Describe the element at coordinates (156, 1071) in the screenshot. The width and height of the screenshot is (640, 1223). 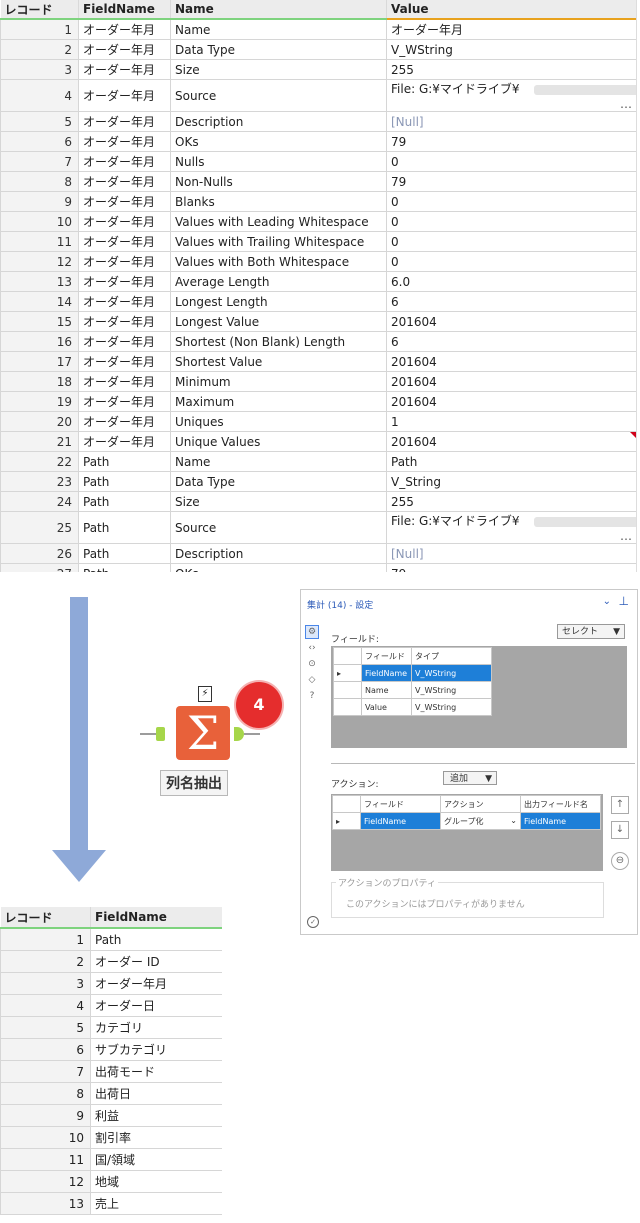
I see `fieldname-cell: 出荷モード` at that location.